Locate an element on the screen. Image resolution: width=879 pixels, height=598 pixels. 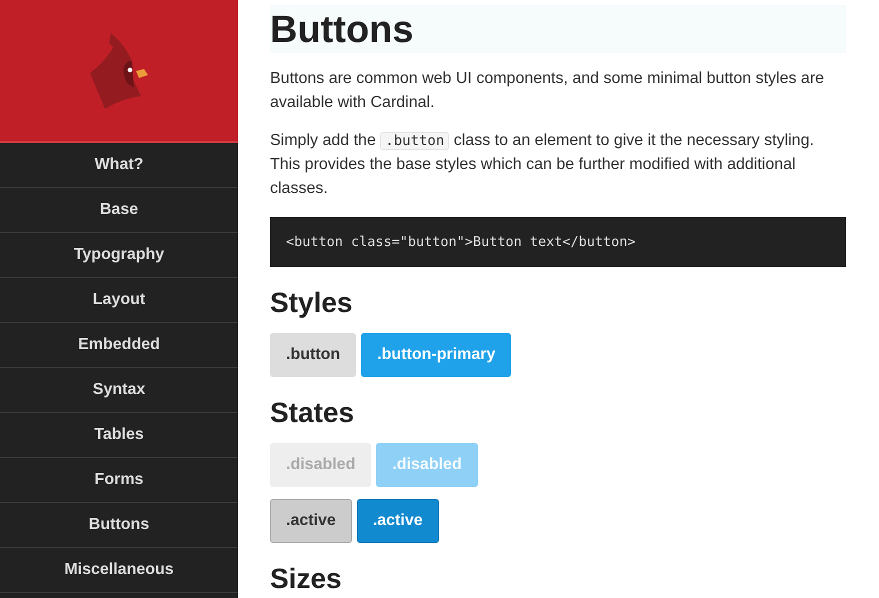
section-heading: Sizes is located at coordinates (306, 579).